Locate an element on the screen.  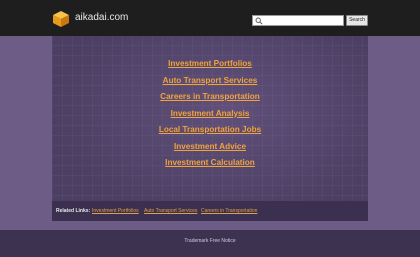
search-icon is located at coordinates (259, 21).